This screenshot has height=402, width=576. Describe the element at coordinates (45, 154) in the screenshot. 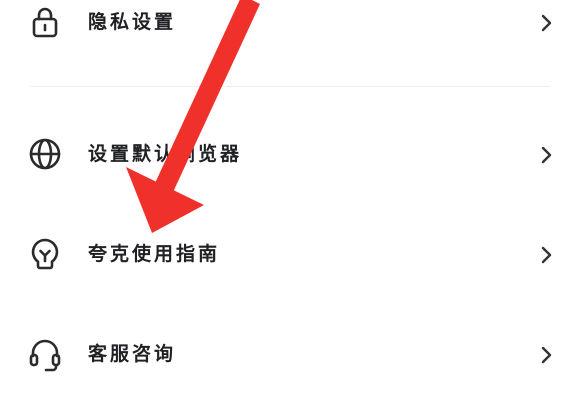

I see `globe-icon` at that location.